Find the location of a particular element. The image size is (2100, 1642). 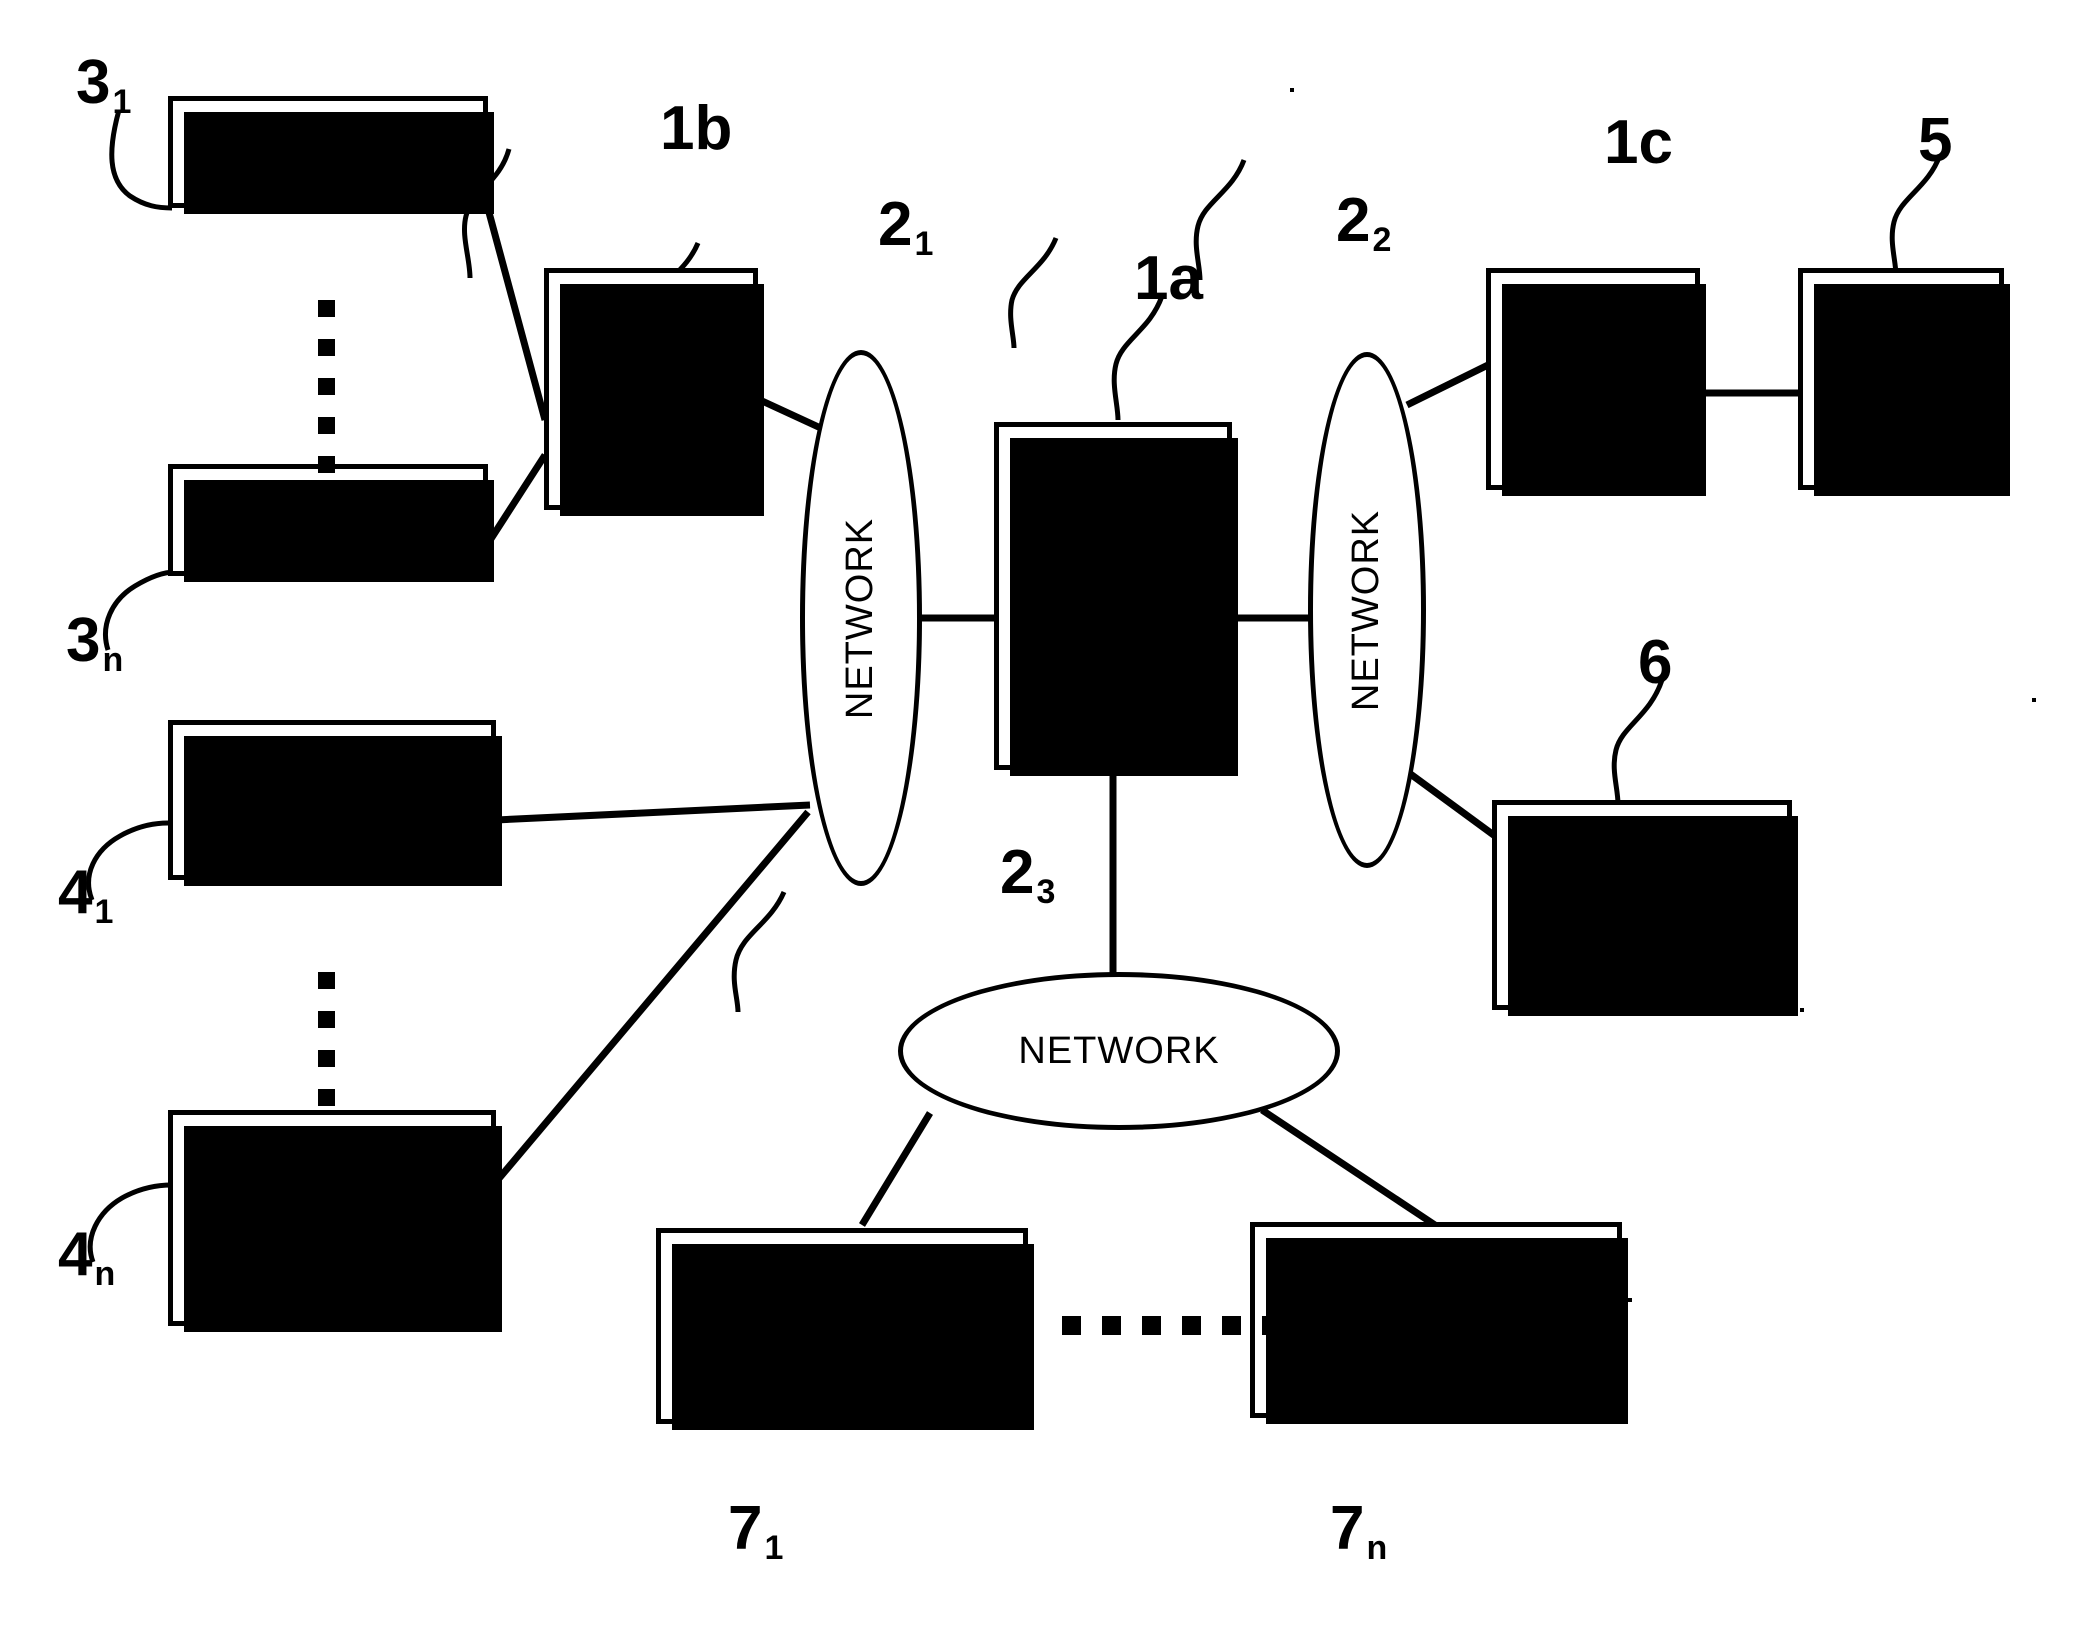

network-ellipse-2-3: NETWORK is located at coordinates (1119, 1051).